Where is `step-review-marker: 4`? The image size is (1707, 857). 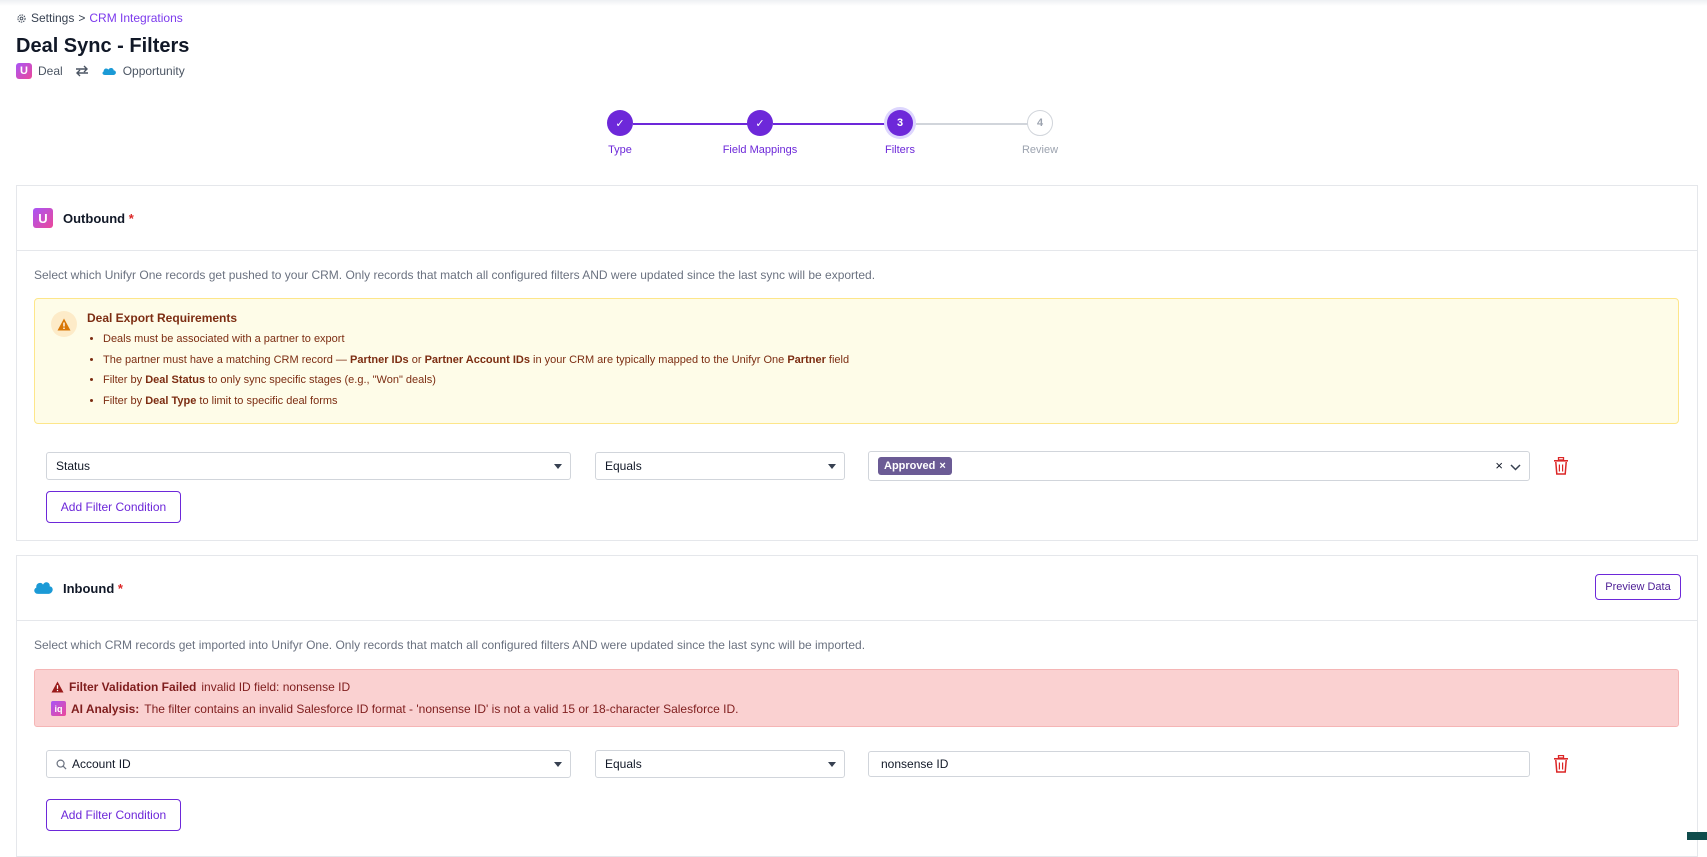
step-review-marker: 4 is located at coordinates (1040, 123).